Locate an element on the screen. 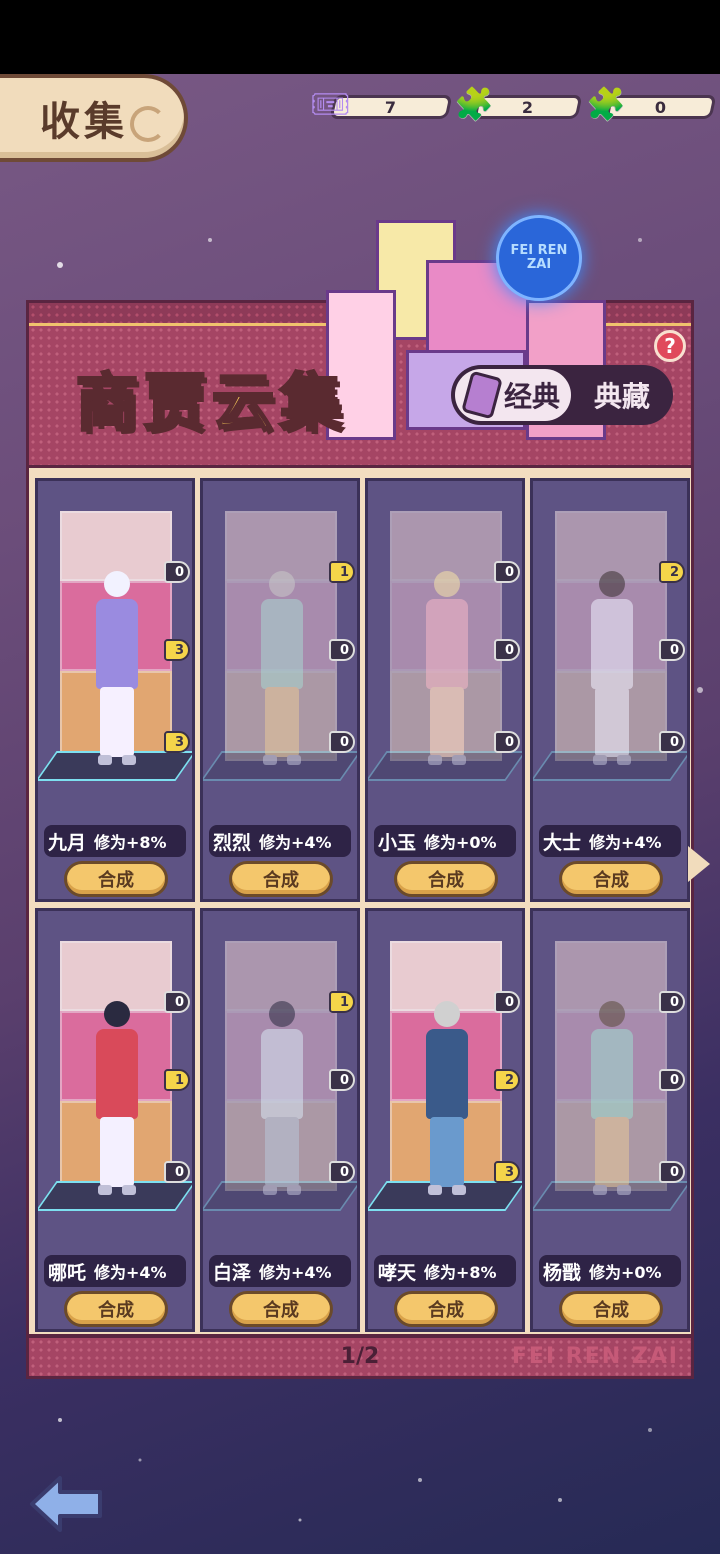 The height and width of the screenshot is (1554, 720). neon-sign-text: FEI REN ZAI is located at coordinates (539, 257).